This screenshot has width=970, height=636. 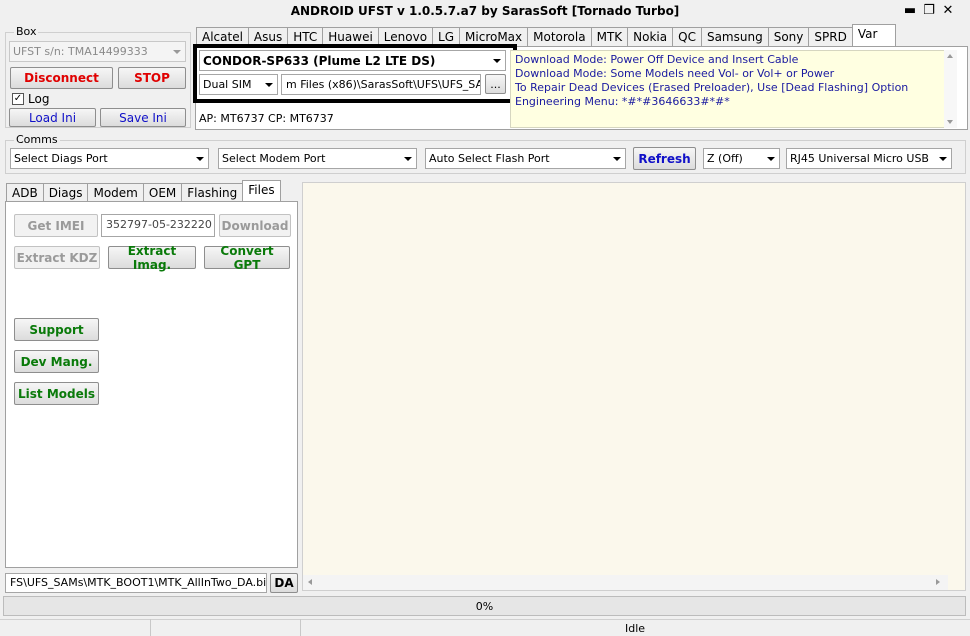 I want to click on info-scrollbar, so click(x=950, y=89).